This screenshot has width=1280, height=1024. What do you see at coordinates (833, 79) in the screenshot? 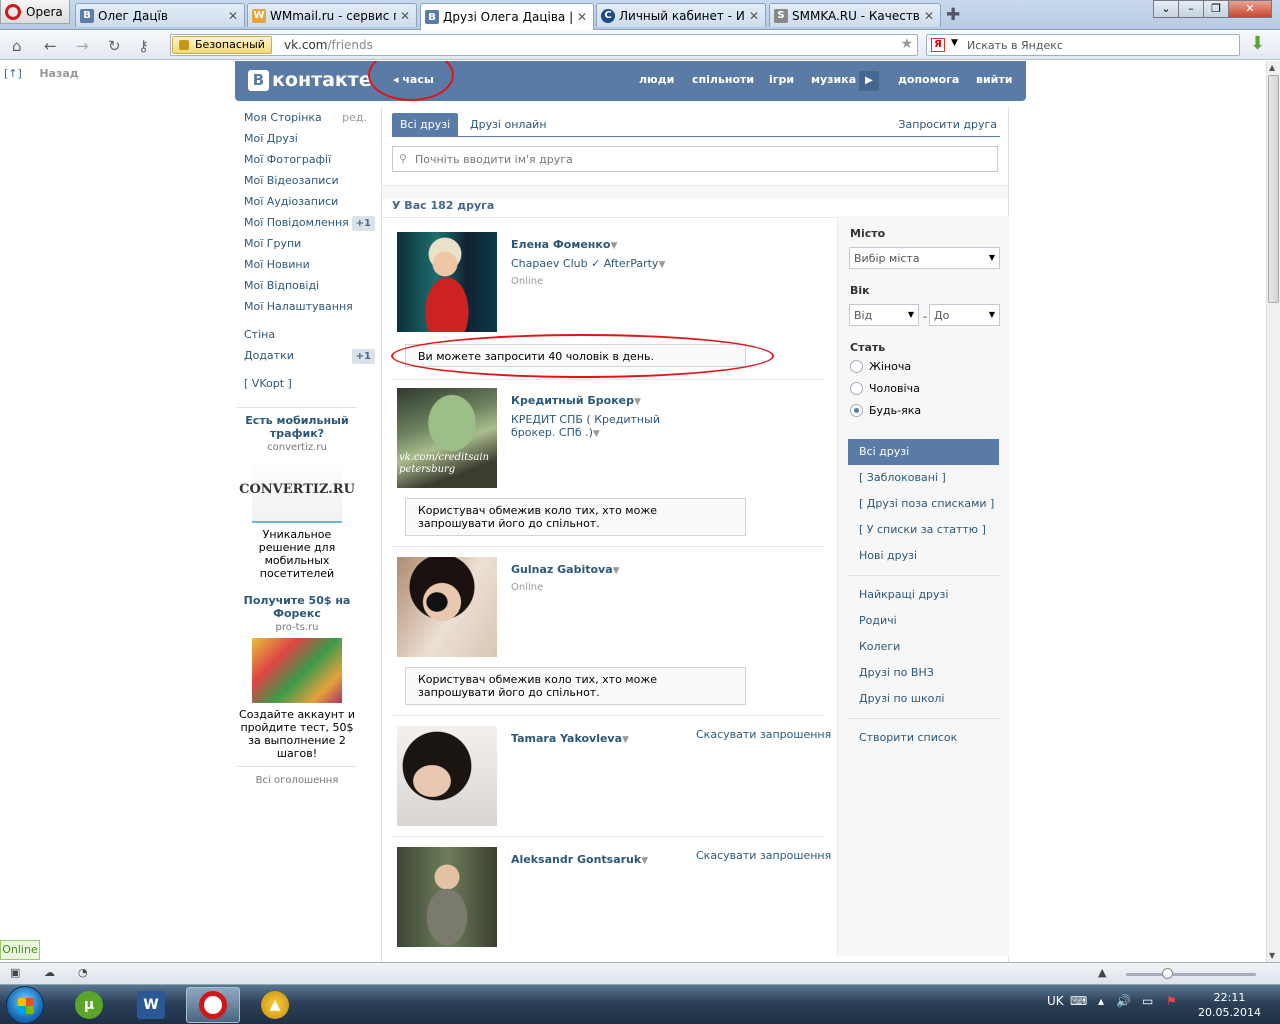
I see `menu-music: музика` at bounding box center [833, 79].